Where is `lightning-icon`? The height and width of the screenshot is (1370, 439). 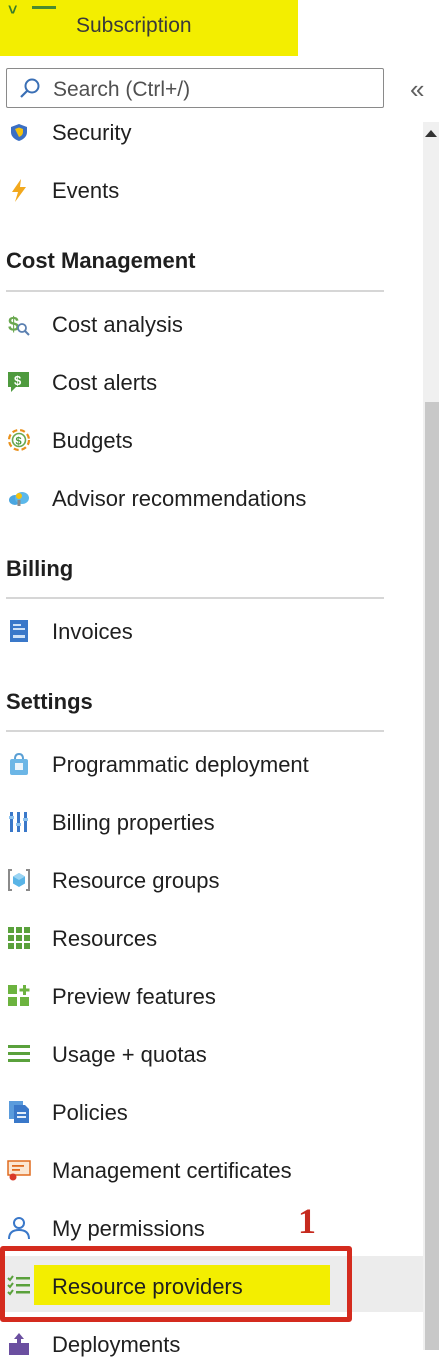
lightning-icon is located at coordinates (19, 190).